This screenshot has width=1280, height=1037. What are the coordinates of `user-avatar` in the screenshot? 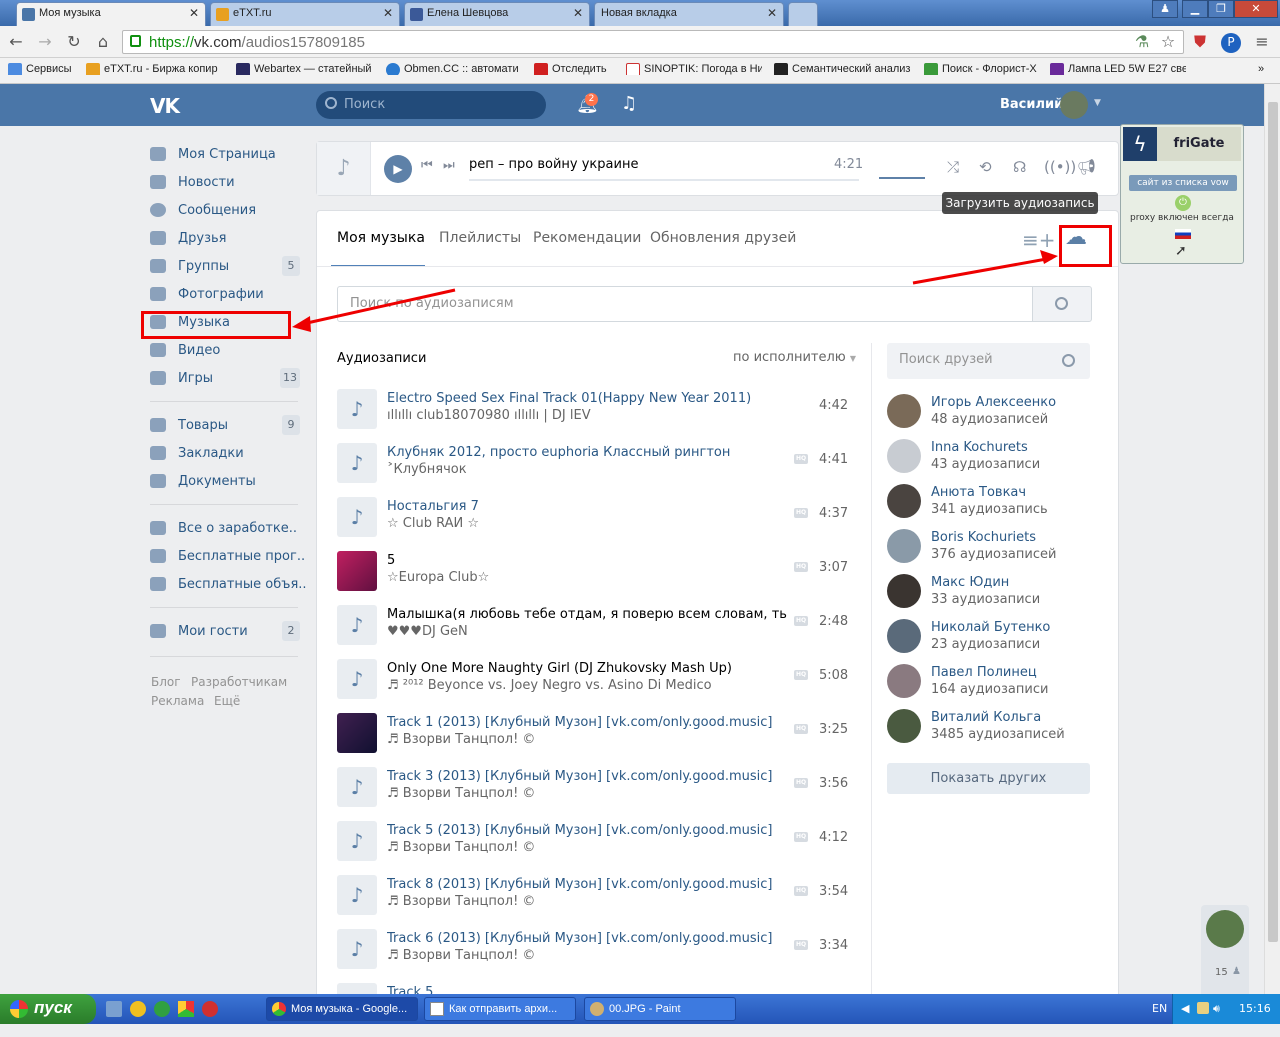 It's located at (1074, 105).